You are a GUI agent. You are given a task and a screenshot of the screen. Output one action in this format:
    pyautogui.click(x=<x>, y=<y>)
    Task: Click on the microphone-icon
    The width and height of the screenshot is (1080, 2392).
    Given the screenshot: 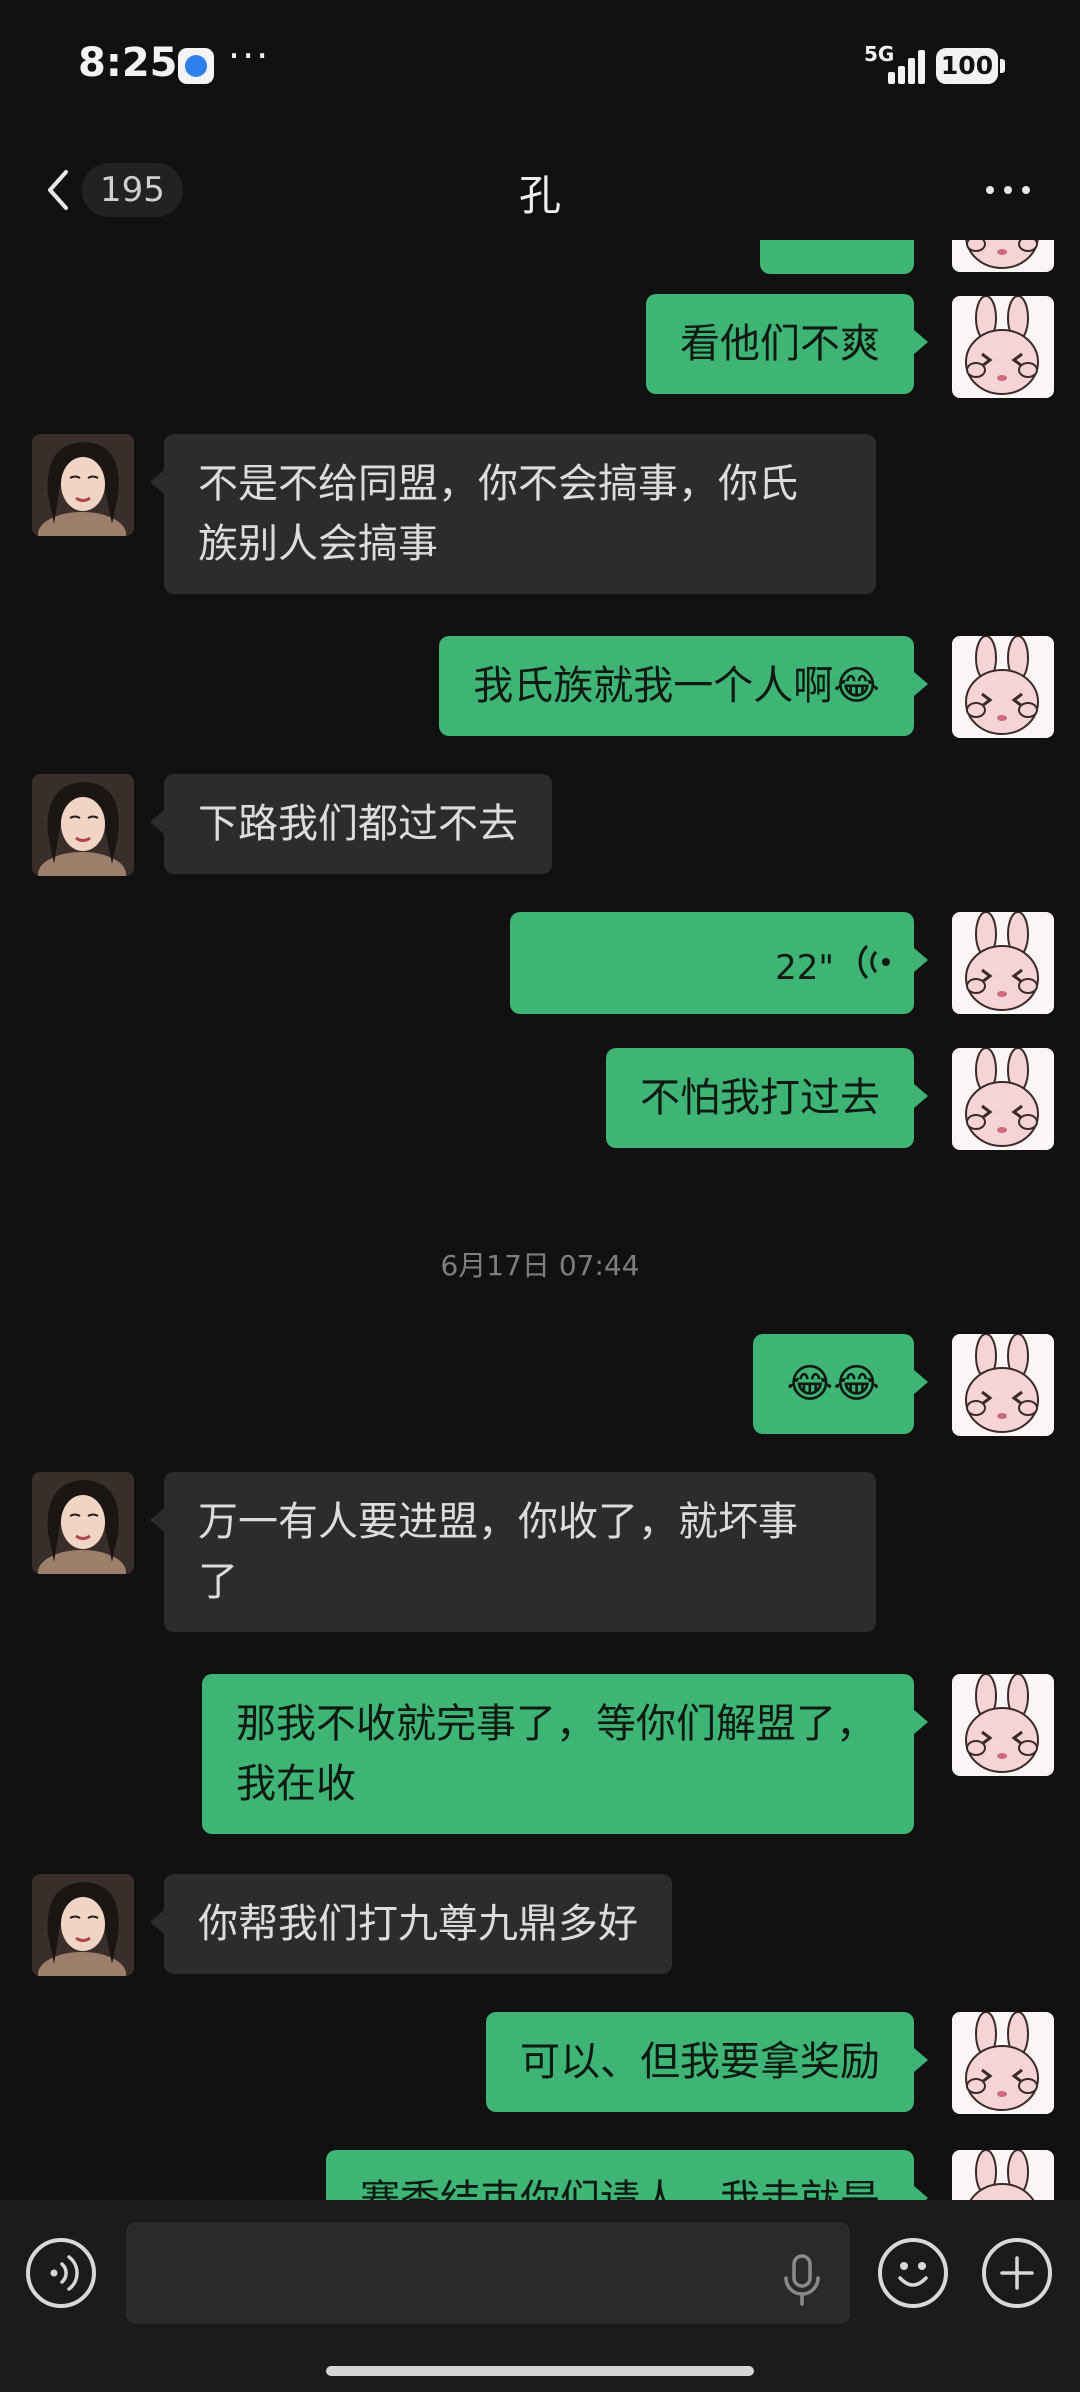 What is the action you would take?
    pyautogui.click(x=802, y=2280)
    